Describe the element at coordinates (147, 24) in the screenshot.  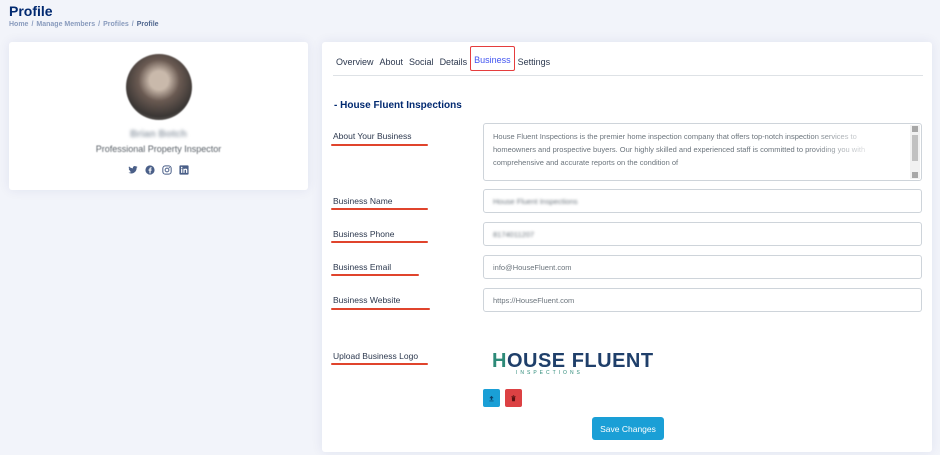
I see `breadcrumb-profile: Profile` at that location.